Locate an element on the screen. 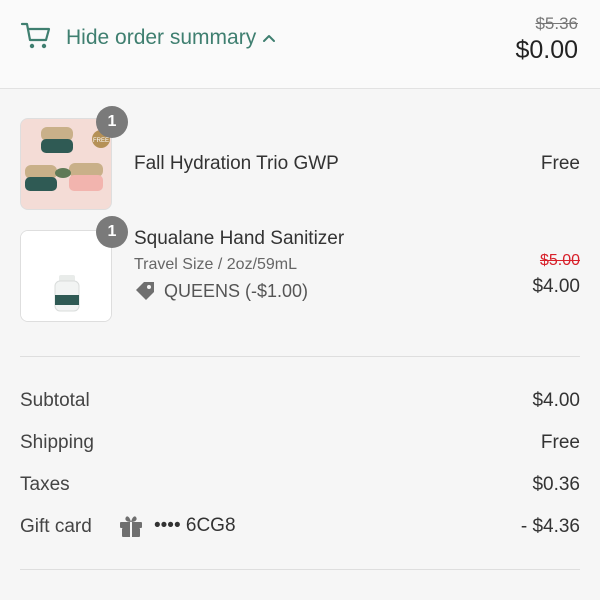  item-price: $4.00 is located at coordinates (556, 286).